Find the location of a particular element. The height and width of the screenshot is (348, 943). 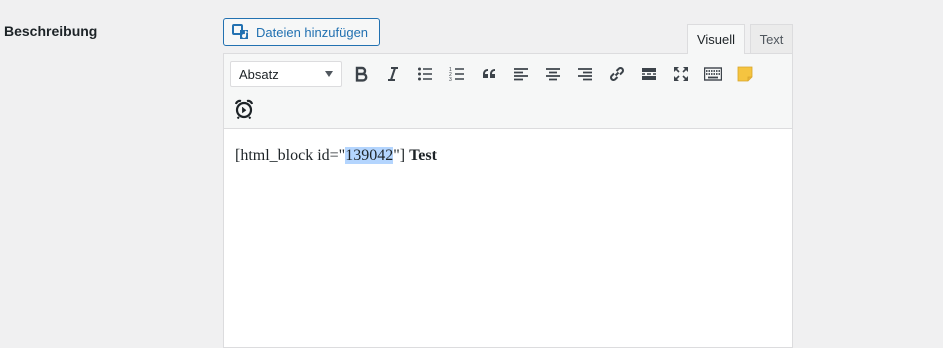

clock-button is located at coordinates (244, 109).